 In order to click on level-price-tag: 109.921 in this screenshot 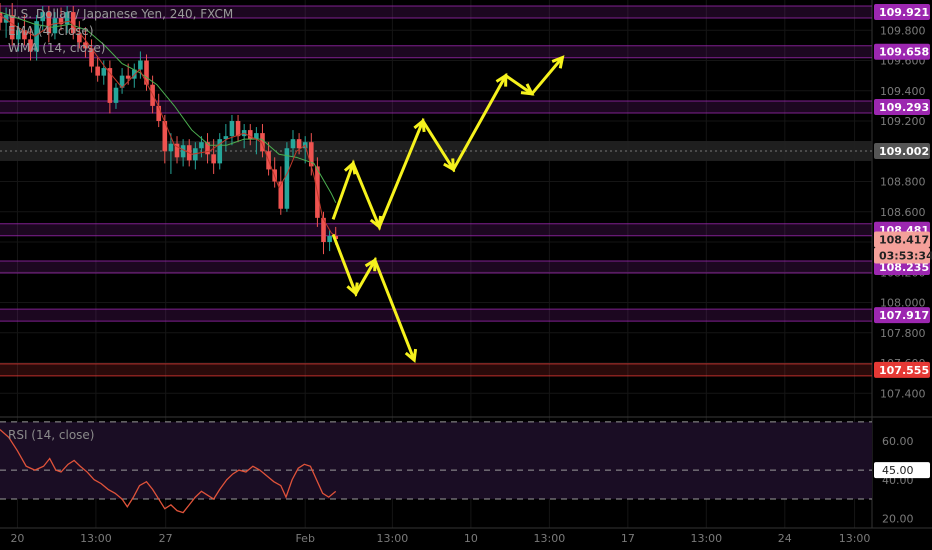, I will do `click(904, 12)`.